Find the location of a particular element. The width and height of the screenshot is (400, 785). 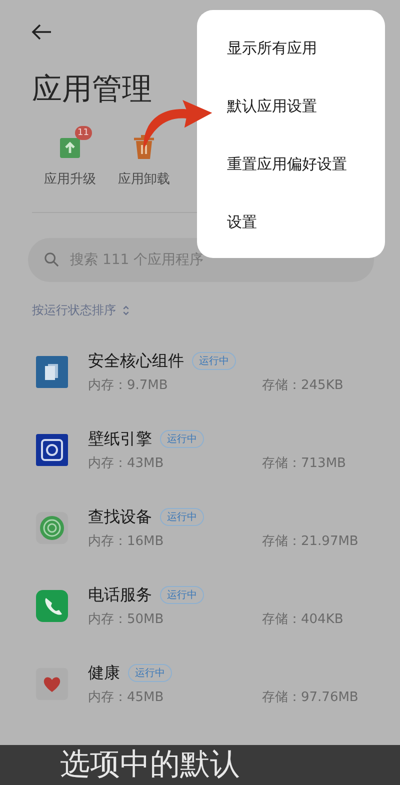

memory-usage: 内存：16MB is located at coordinates (126, 541).